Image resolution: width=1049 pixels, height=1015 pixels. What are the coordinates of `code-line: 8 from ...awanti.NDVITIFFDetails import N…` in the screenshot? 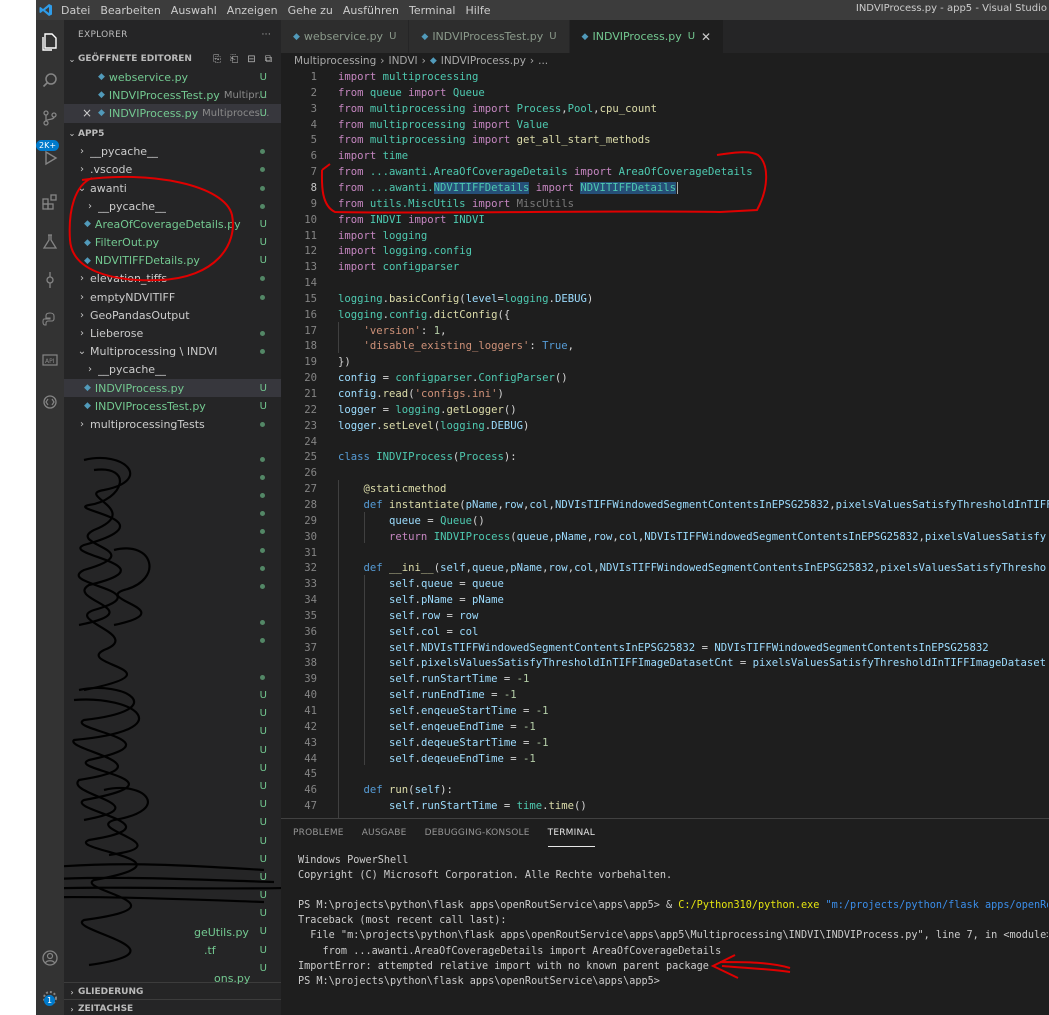 It's located at (665, 189).